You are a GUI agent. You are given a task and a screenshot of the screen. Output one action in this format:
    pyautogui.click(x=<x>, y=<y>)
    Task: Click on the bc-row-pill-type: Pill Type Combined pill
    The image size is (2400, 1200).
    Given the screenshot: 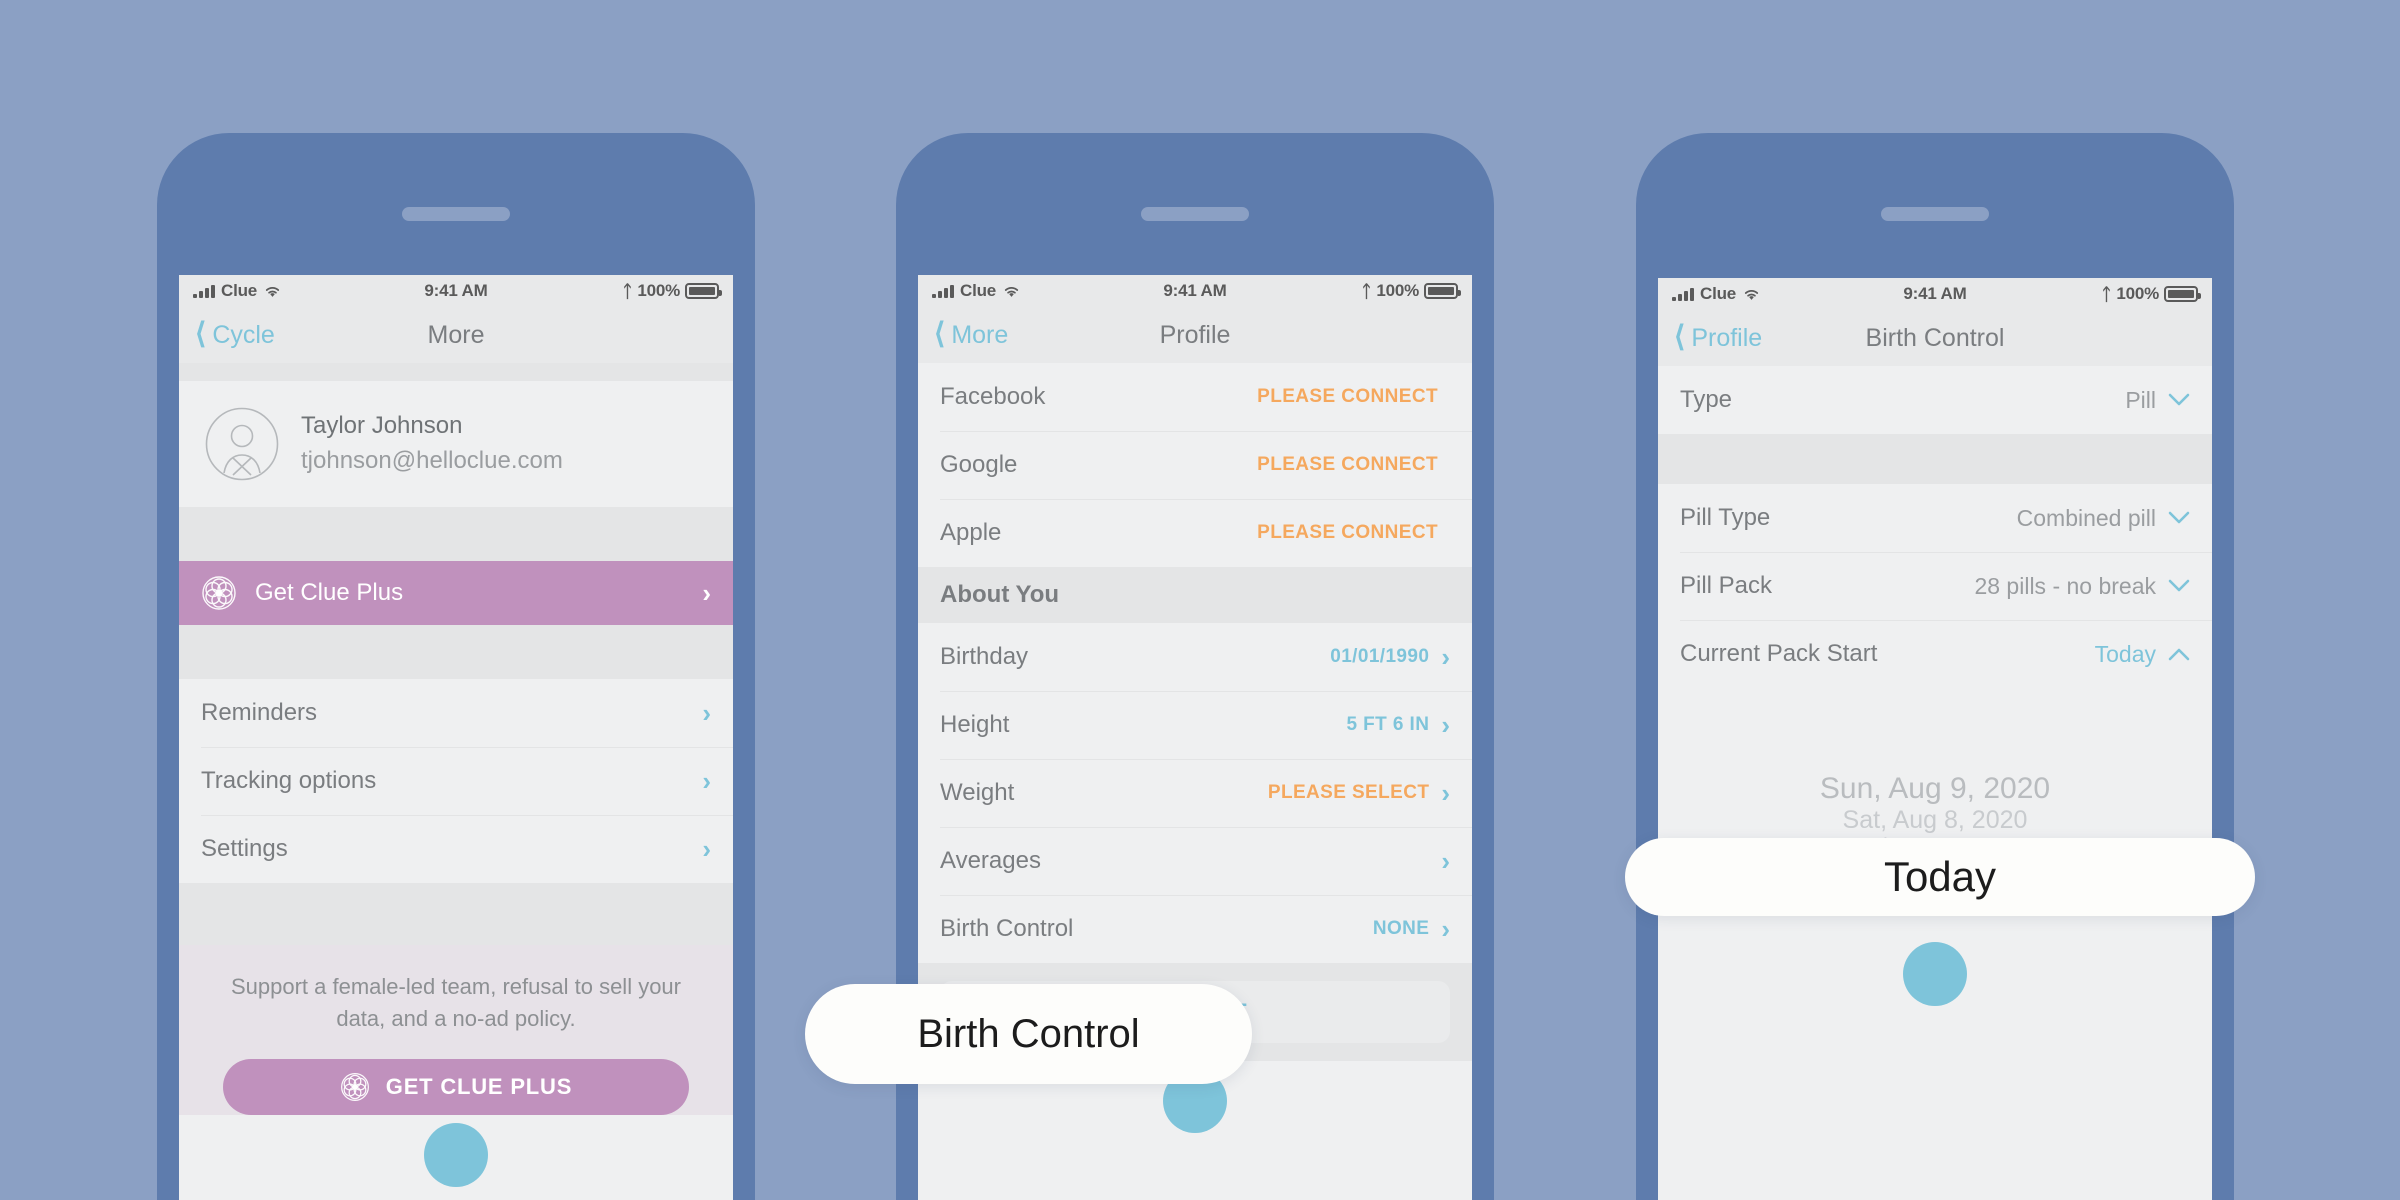 What is the action you would take?
    pyautogui.click(x=1935, y=518)
    